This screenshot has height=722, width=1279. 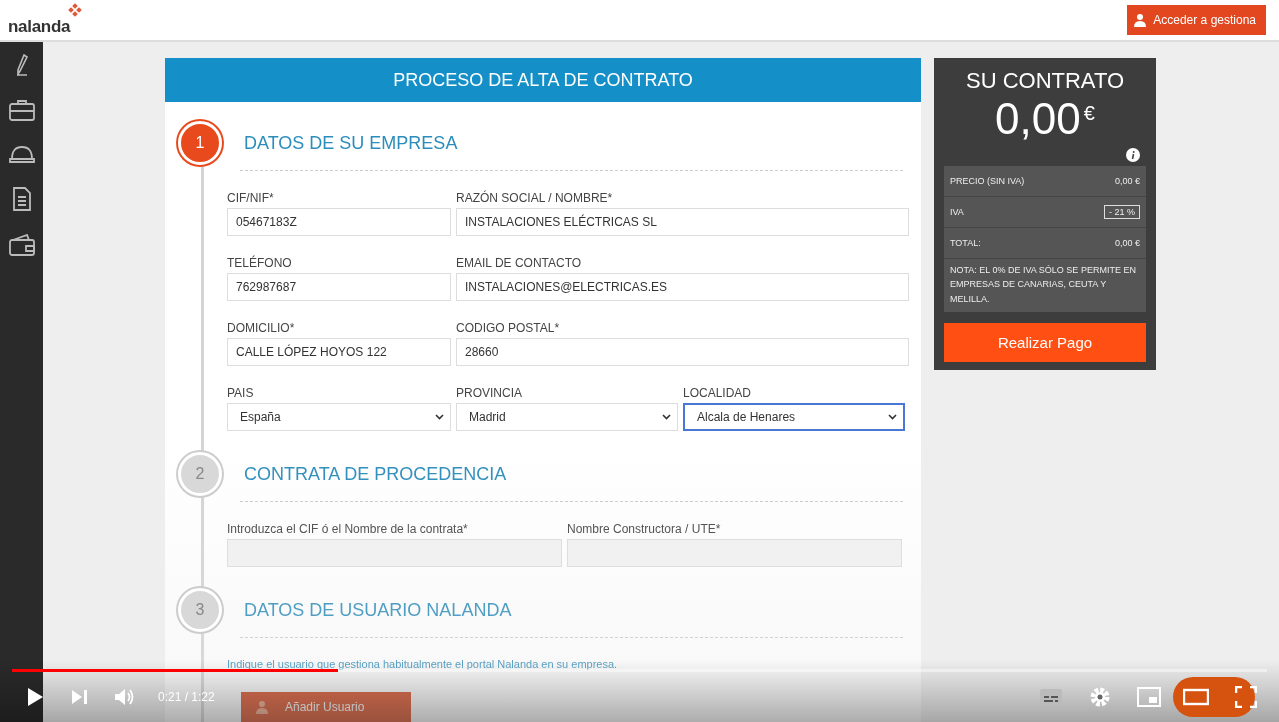 I want to click on text-field: 762987687, so click(x=339, y=287).